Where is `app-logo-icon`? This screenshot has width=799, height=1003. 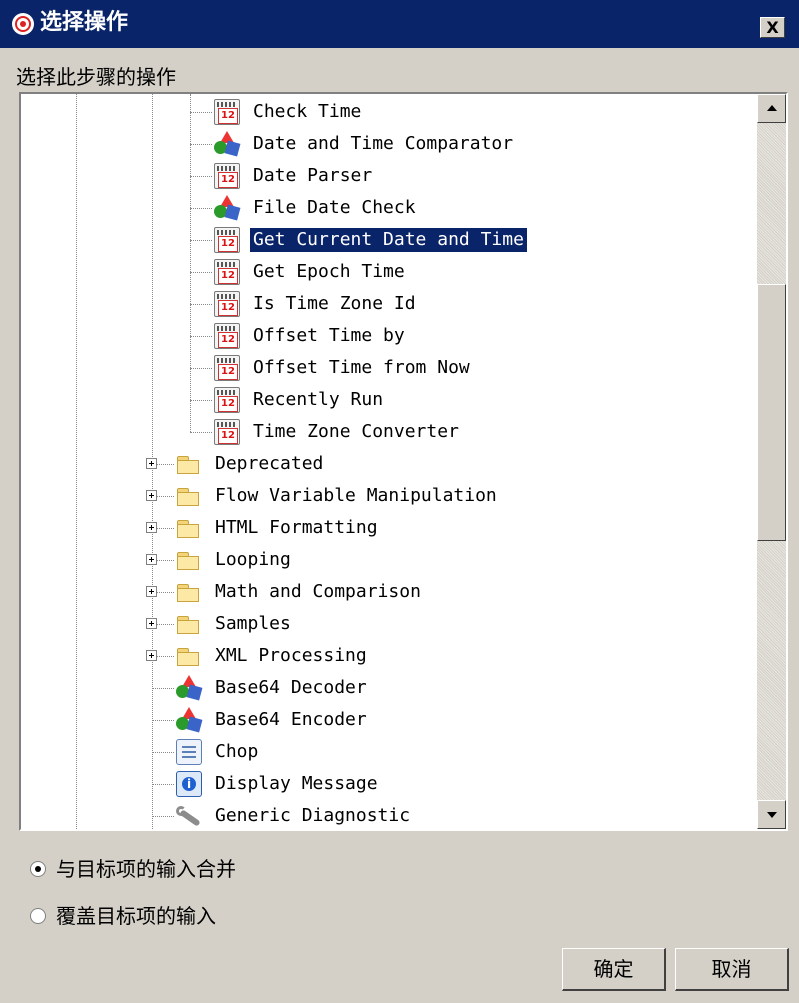 app-logo-icon is located at coordinates (23, 24).